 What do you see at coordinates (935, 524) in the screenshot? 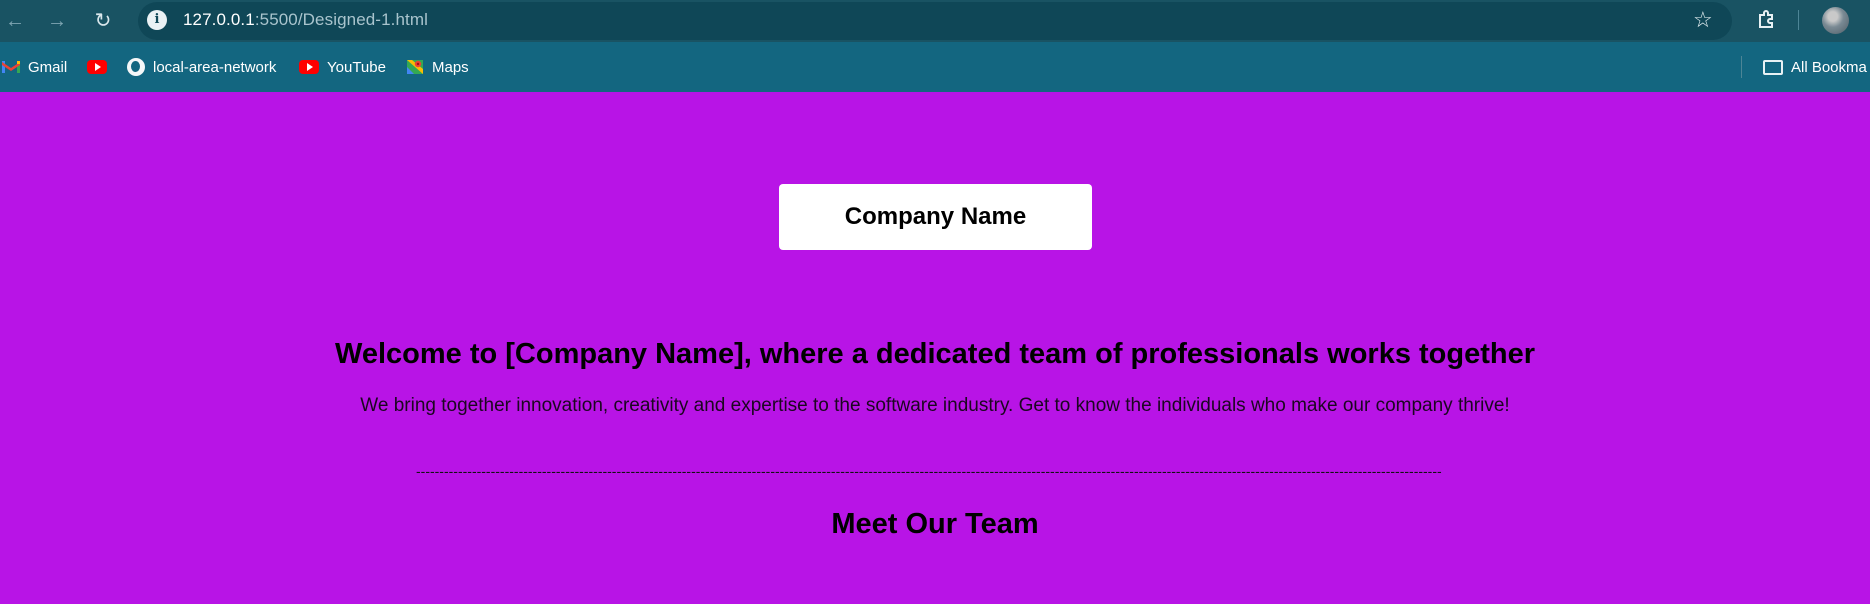
I see `meet-our-team-heading: Meet Our Team` at bounding box center [935, 524].